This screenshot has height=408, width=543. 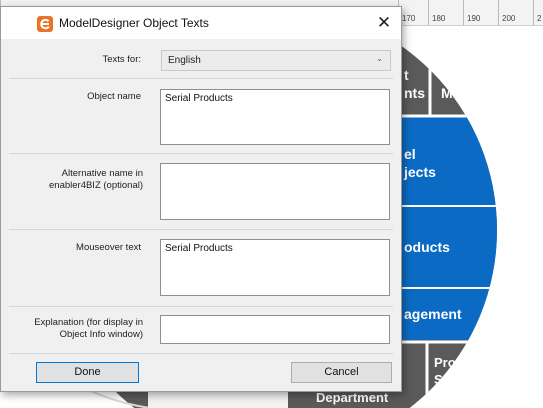 I want to click on mouseover-label: Mouseover text, so click(x=108, y=247).